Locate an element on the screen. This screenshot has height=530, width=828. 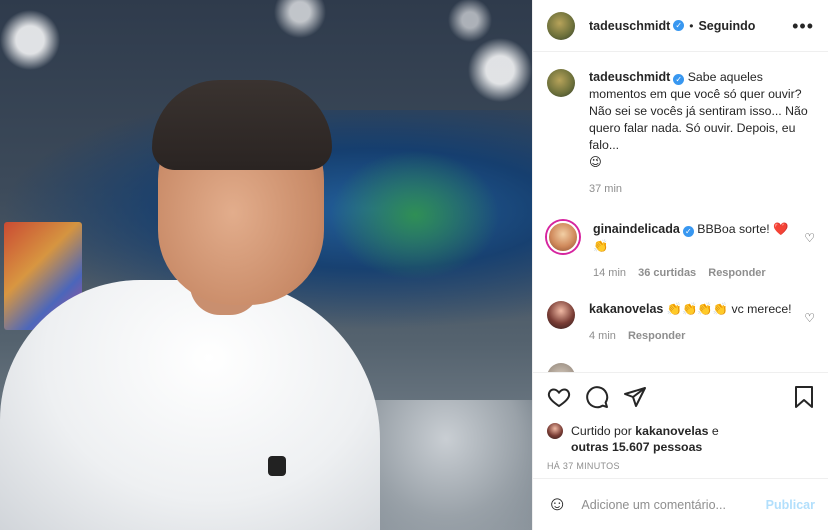
author-avatar is located at coordinates (561, 25).